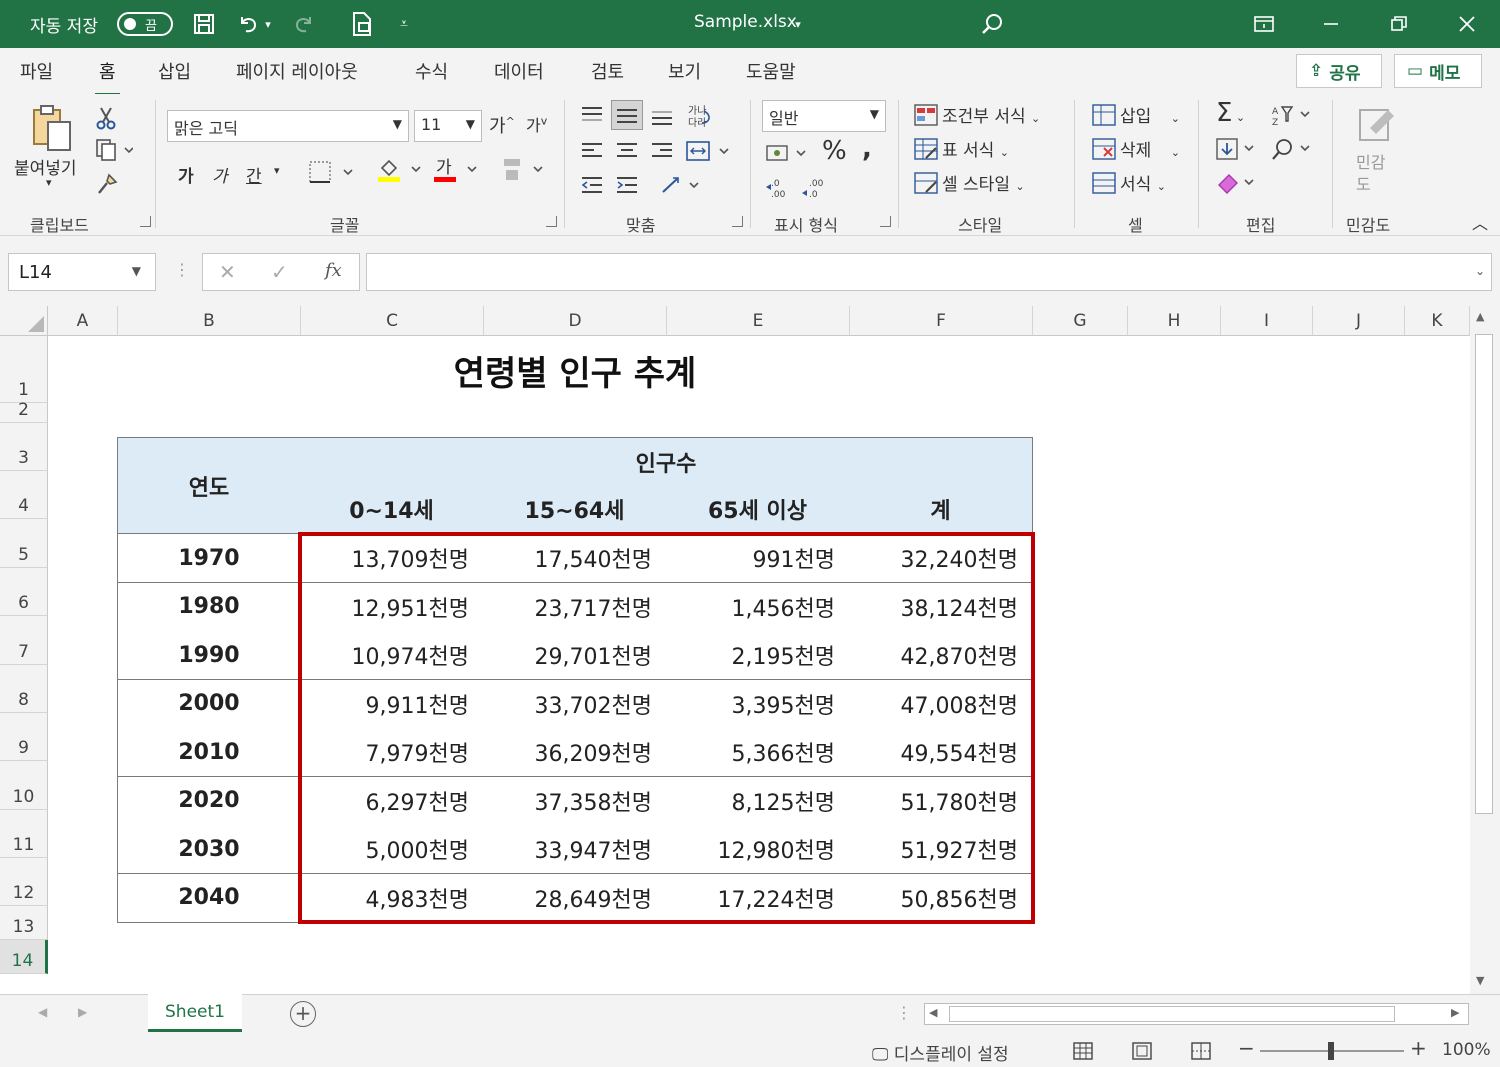 The width and height of the screenshot is (1500, 1067). What do you see at coordinates (662, 117) in the screenshot?
I see `align-bottom-icon` at bounding box center [662, 117].